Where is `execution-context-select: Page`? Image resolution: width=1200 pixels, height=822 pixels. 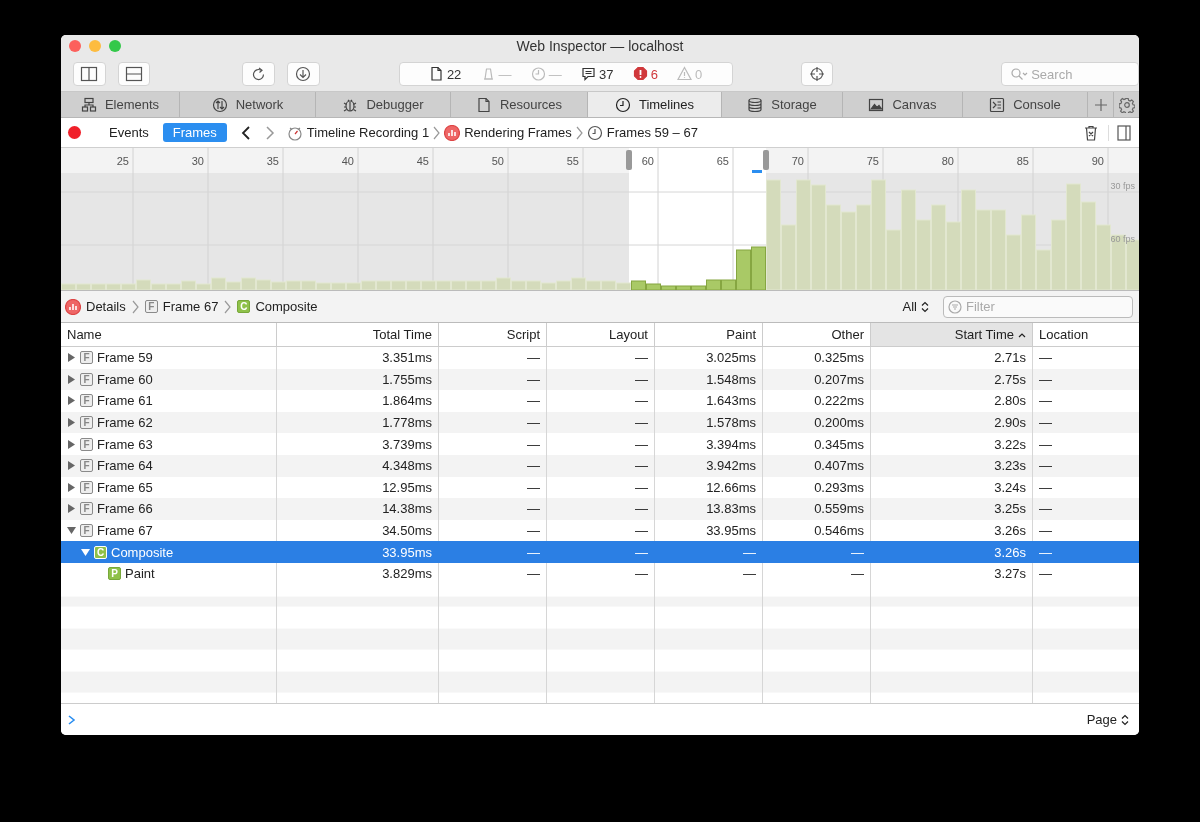
execution-context-select: Page is located at coordinates (1107, 719).